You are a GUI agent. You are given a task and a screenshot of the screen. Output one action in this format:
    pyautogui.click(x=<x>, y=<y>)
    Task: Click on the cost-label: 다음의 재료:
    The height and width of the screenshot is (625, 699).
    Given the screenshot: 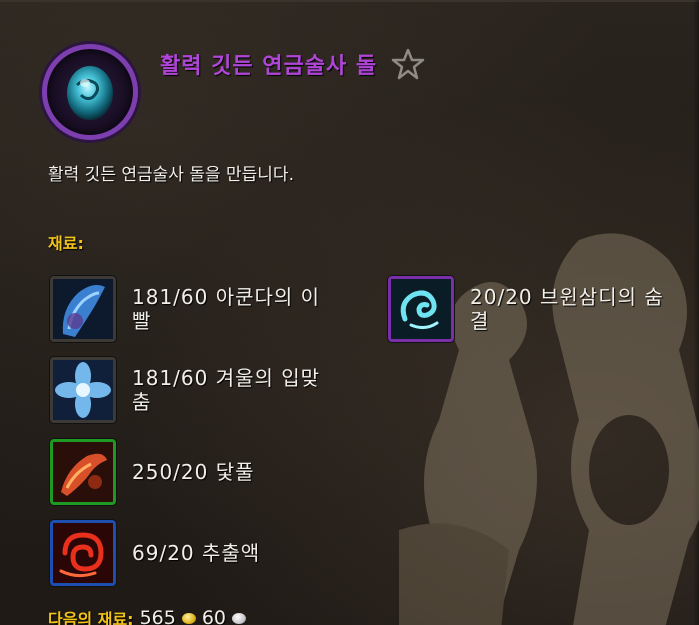 What is the action you would take?
    pyautogui.click(x=91, y=617)
    